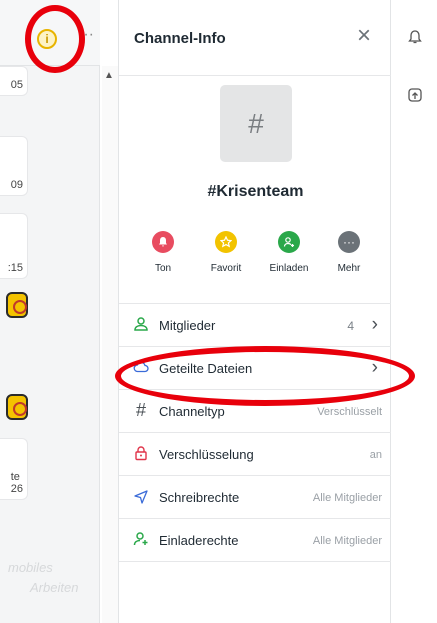 The image size is (437, 623). Describe the element at coordinates (255, 38) in the screenshot. I see `panel-header: Channel-Info ×` at that location.